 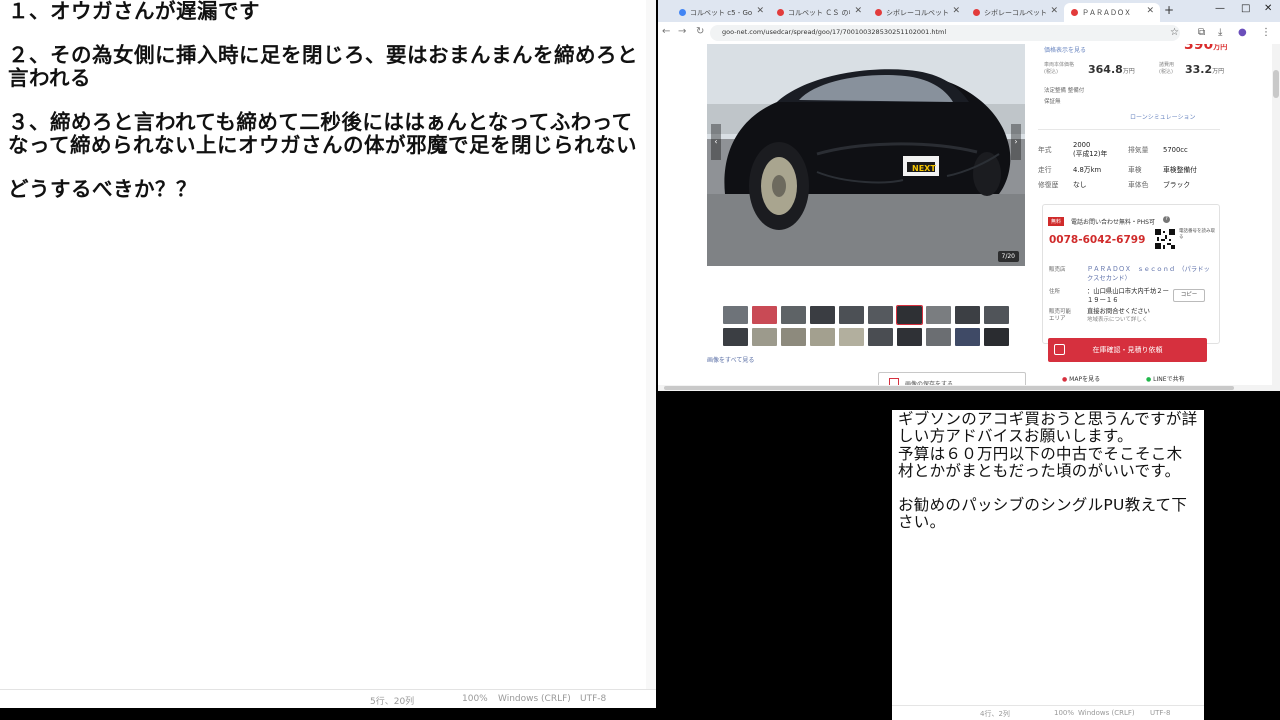 I want to click on phone-label: 電話お問い合わせ無料・PHS可, so click(x=1113, y=222).